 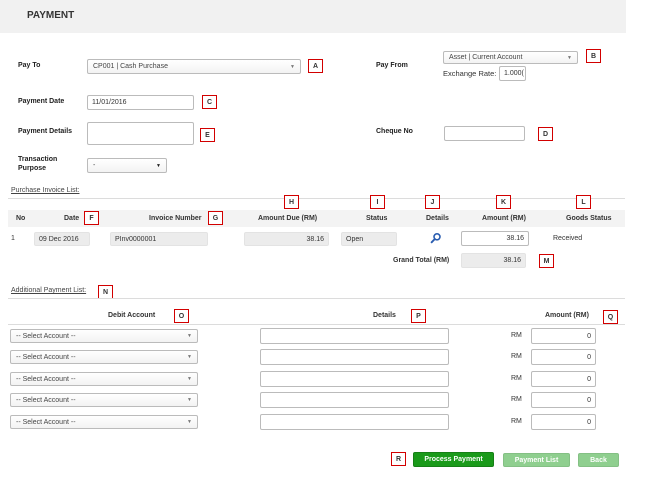 What do you see at coordinates (493, 260) in the screenshot?
I see `grand-total-value: 38.16` at bounding box center [493, 260].